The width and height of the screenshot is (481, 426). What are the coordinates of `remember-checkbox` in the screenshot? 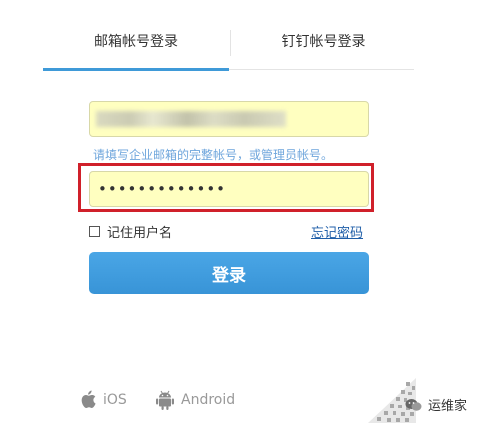 It's located at (94, 231).